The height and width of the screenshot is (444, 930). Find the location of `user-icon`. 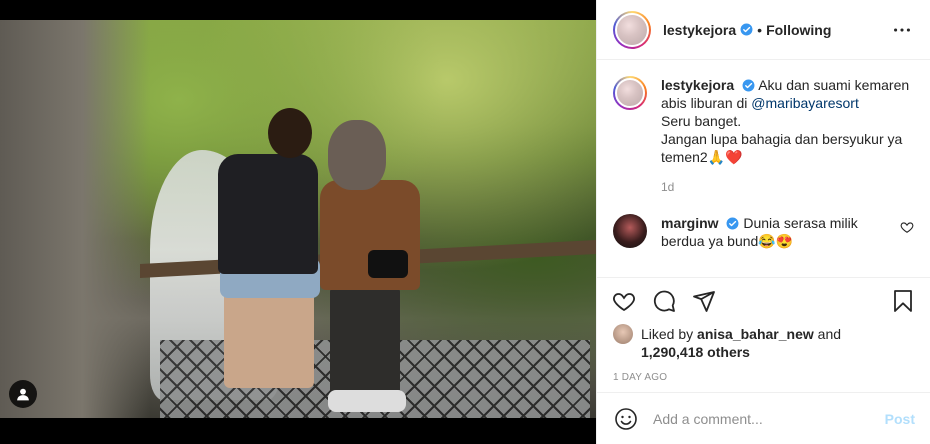

user-icon is located at coordinates (23, 394).